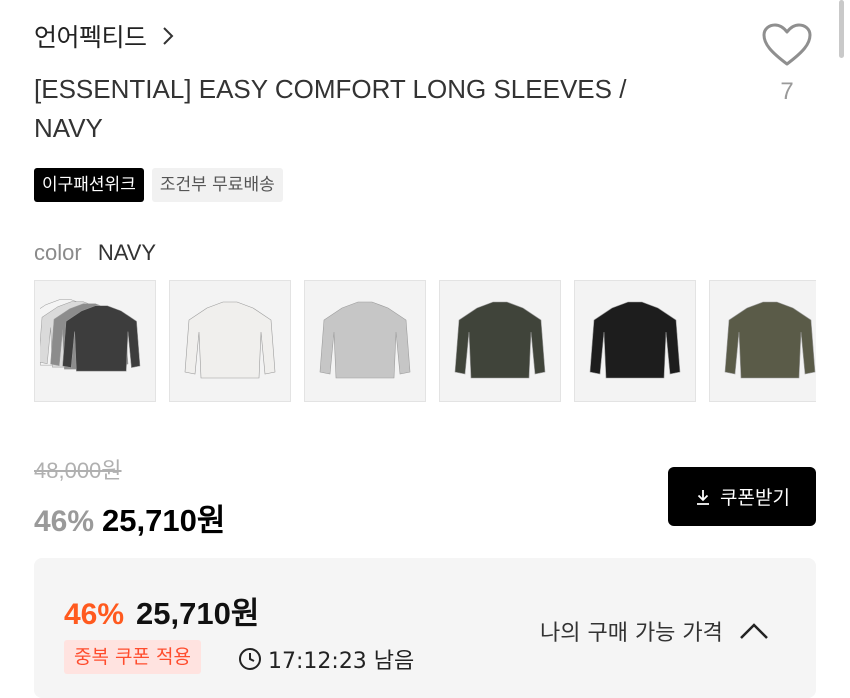  What do you see at coordinates (703, 497) in the screenshot?
I see `download-icon` at bounding box center [703, 497].